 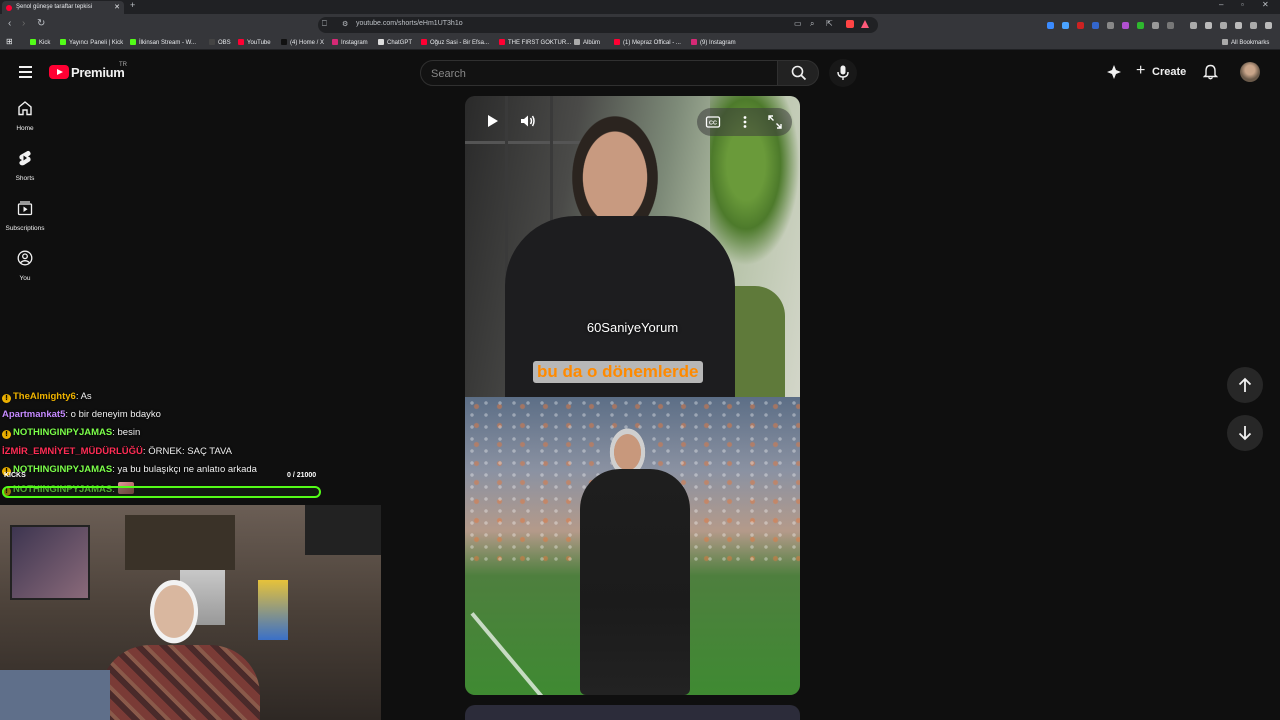 I want to click on cast-icon: ▭, so click(x=798, y=23).